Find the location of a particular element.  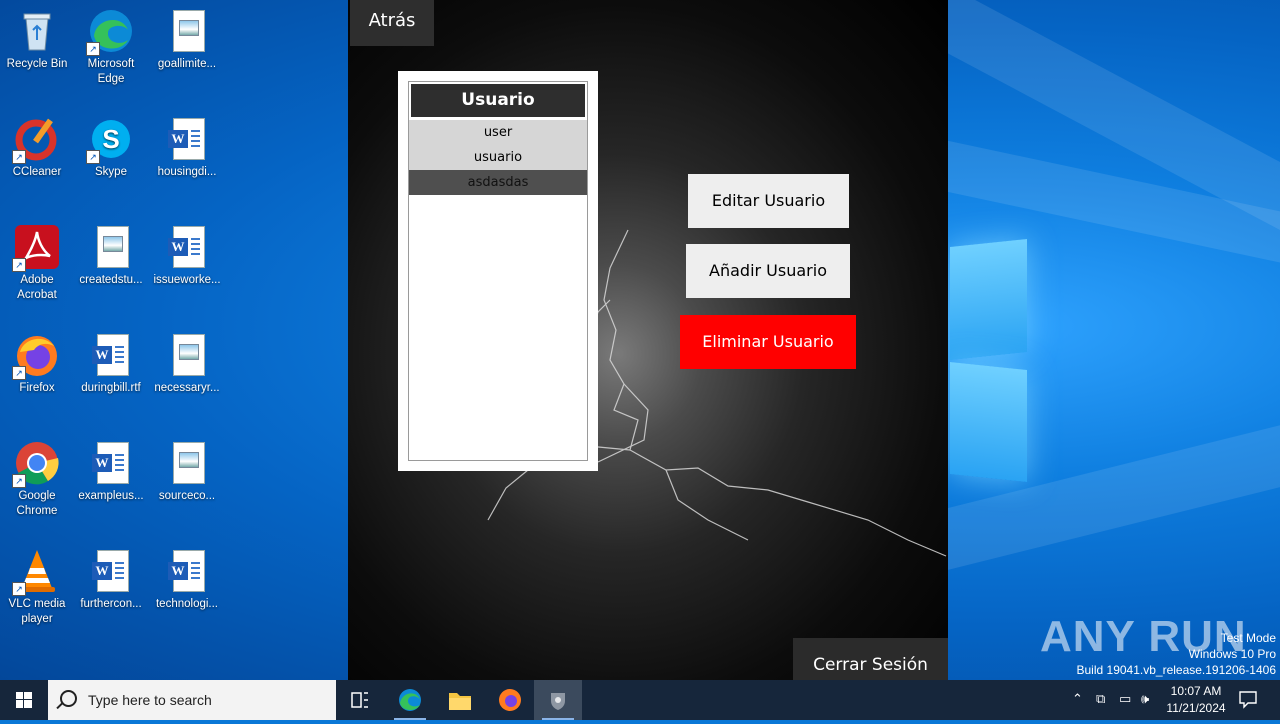

skype-icon: S ↗ is located at coordinates (110, 140).